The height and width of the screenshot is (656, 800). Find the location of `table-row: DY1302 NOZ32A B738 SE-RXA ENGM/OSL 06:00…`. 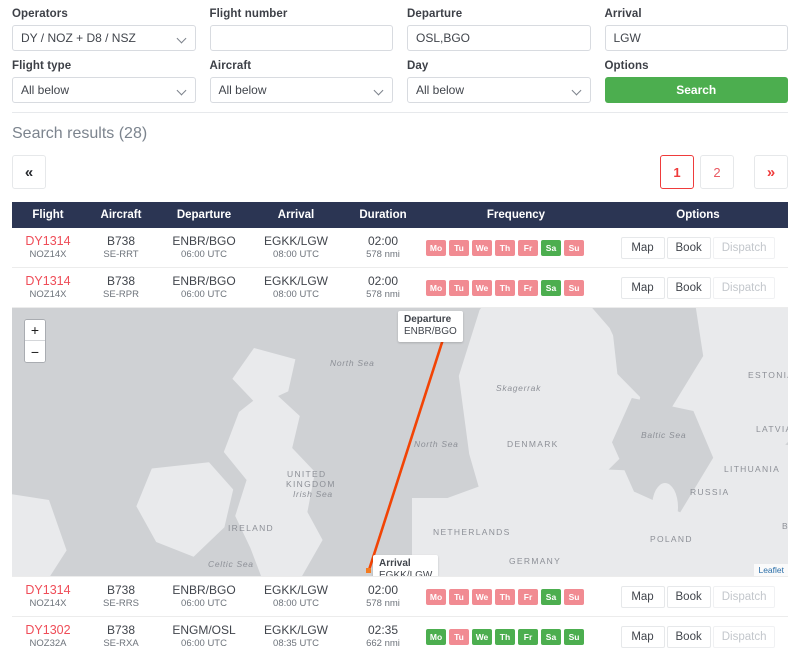

table-row: DY1302 NOZ32A B738 SE-RXA ENGM/OSL 06:00… is located at coordinates (400, 636).